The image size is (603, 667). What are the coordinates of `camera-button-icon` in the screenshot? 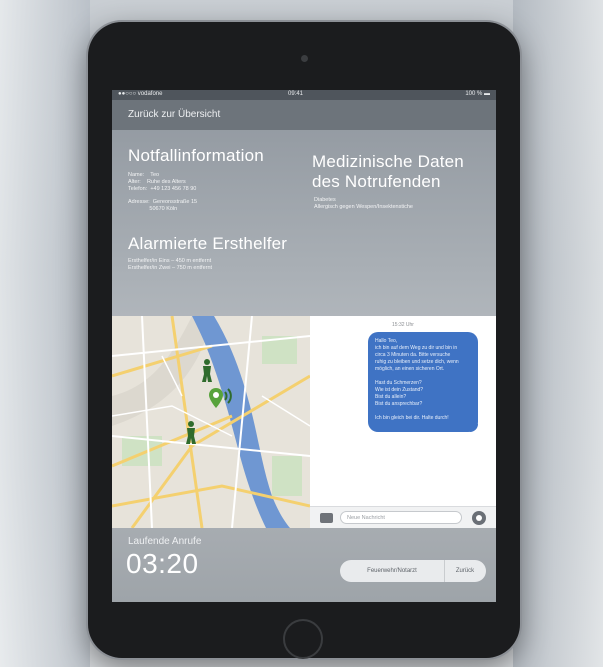 It's located at (326, 518).